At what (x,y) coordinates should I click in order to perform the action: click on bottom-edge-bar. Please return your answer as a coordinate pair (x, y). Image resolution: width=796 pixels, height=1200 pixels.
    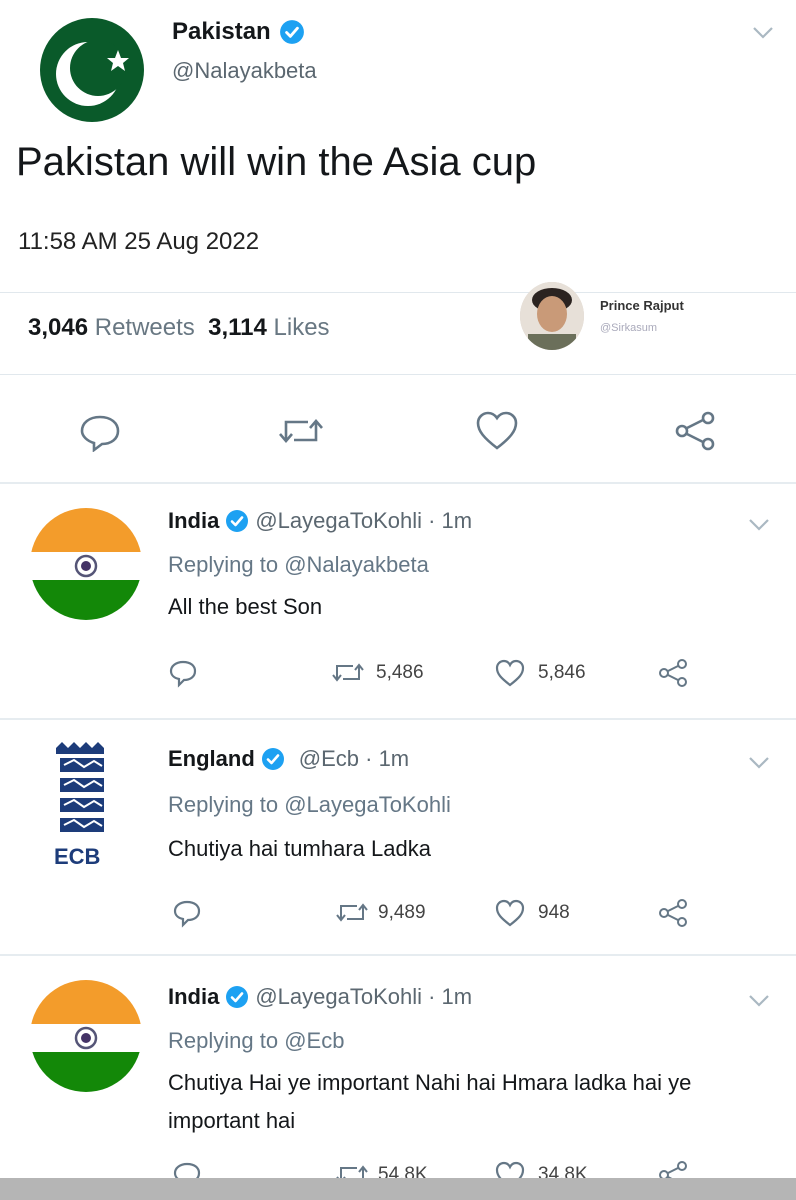
    Looking at the image, I should click on (398, 1189).